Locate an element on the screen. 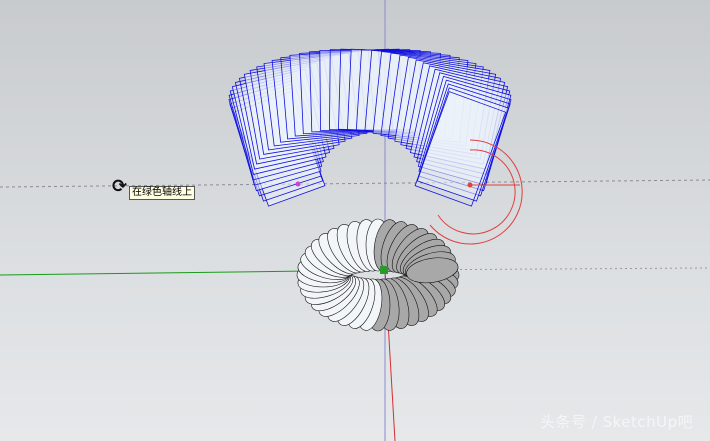 The height and width of the screenshot is (441, 710). orbit-icon: ⟳ is located at coordinates (120, 186).